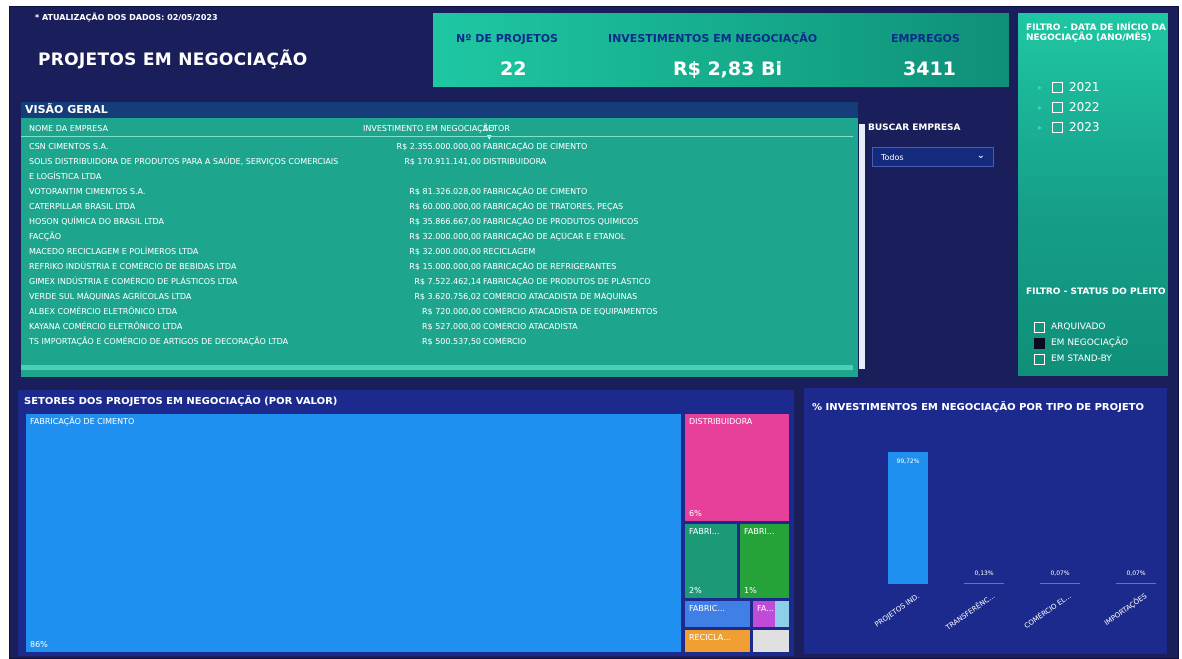 The image size is (1182, 659). Describe the element at coordinates (1090, 343) in the screenshot. I see `status-label: EM NEGOCIAÇÃO` at that location.